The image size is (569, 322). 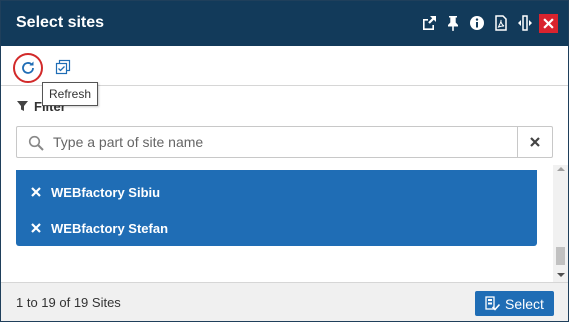 I want to click on result-count: 1 to 19 of 19 Sites, so click(x=68, y=302).